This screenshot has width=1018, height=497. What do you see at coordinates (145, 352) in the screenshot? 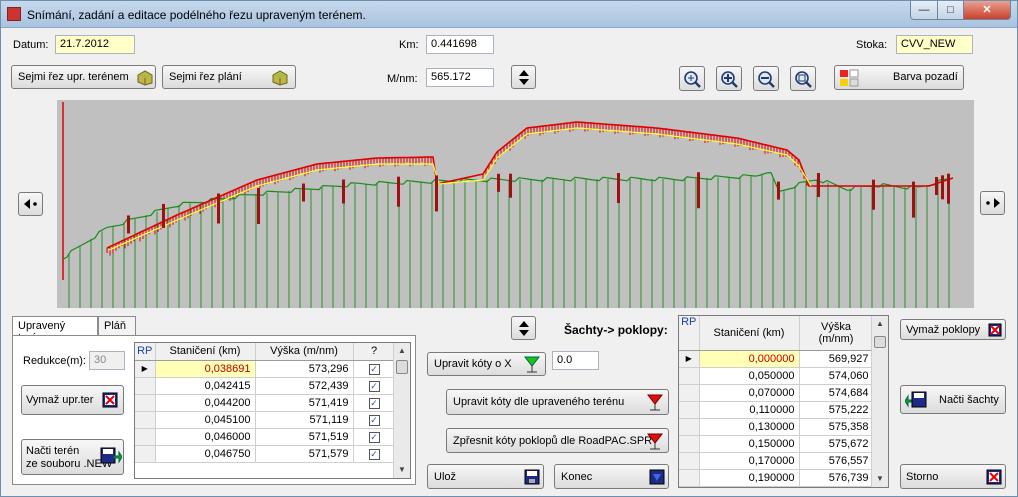
I see `col-rp: RP` at bounding box center [145, 352].